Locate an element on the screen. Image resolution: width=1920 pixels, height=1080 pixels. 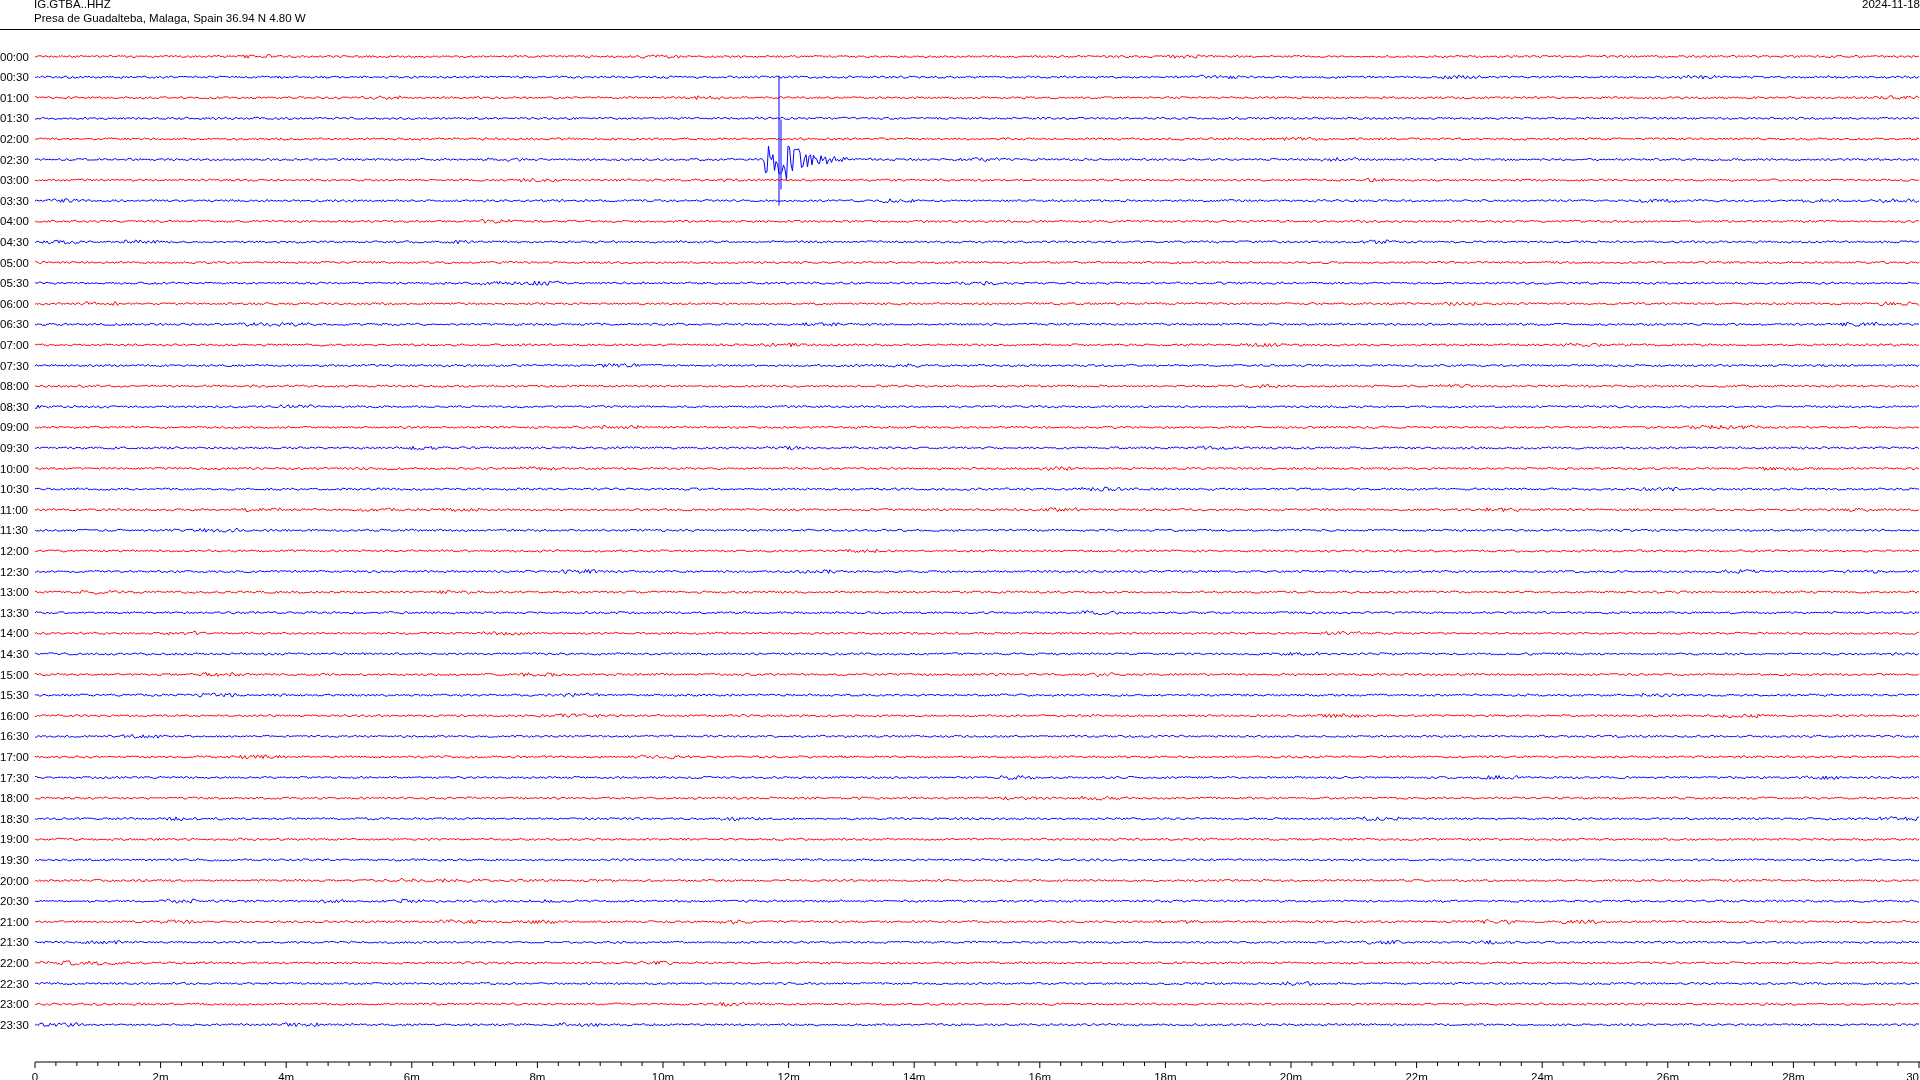
time-label: 03:00 is located at coordinates (14, 180).